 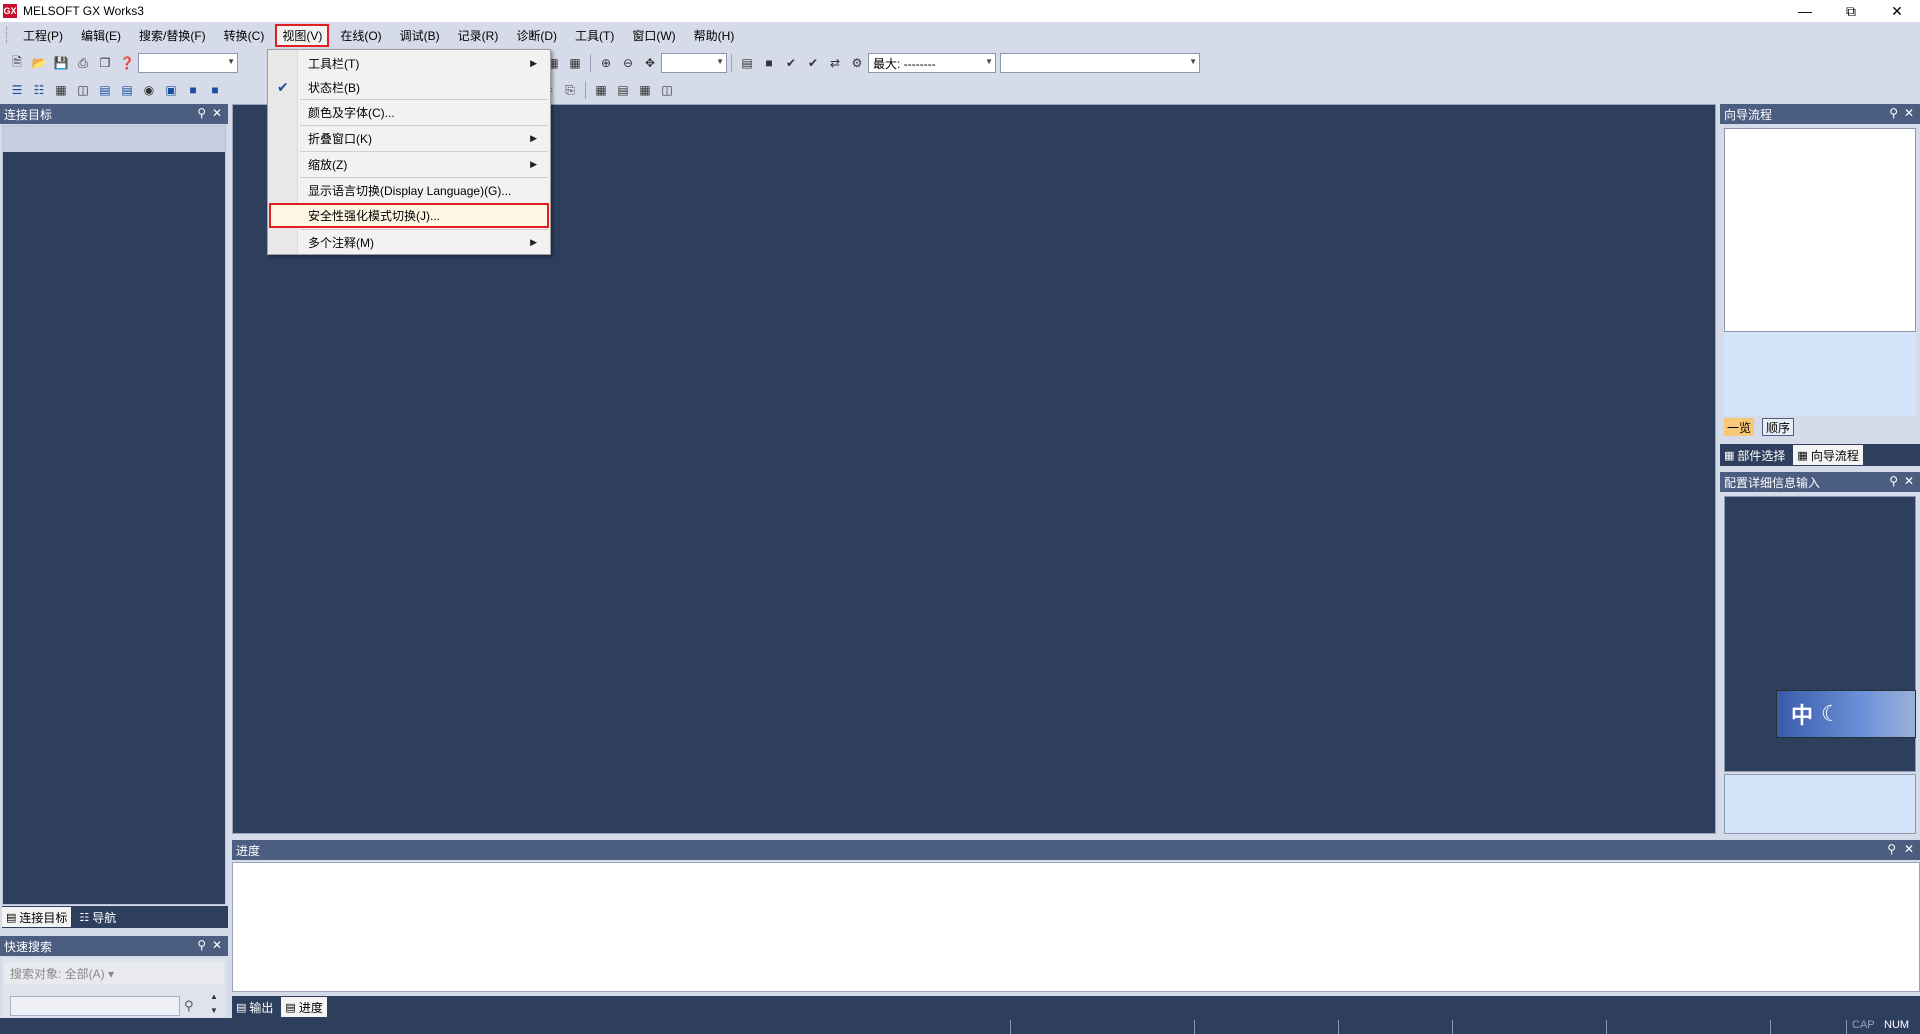 I want to click on menu-item-statusbar: ✔ 状态栏(B), so click(x=409, y=87).